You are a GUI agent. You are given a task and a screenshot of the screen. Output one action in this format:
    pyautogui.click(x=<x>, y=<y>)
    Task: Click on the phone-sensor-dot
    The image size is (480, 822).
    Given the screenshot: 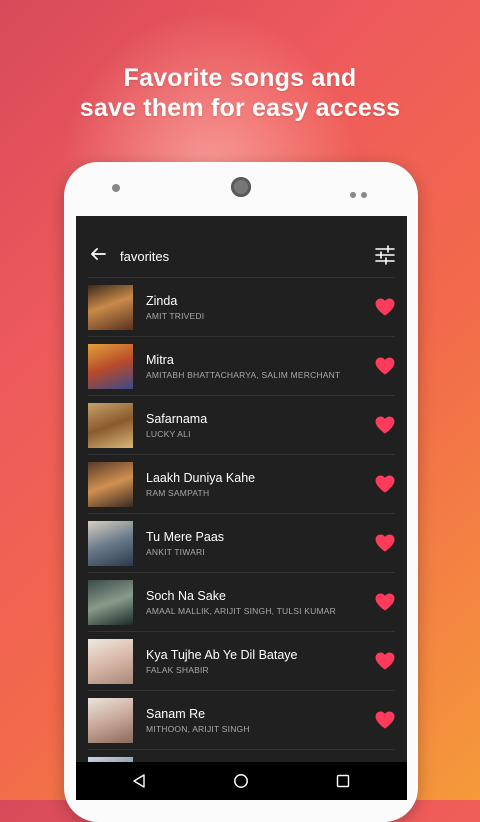 What is the action you would take?
    pyautogui.click(x=116, y=188)
    